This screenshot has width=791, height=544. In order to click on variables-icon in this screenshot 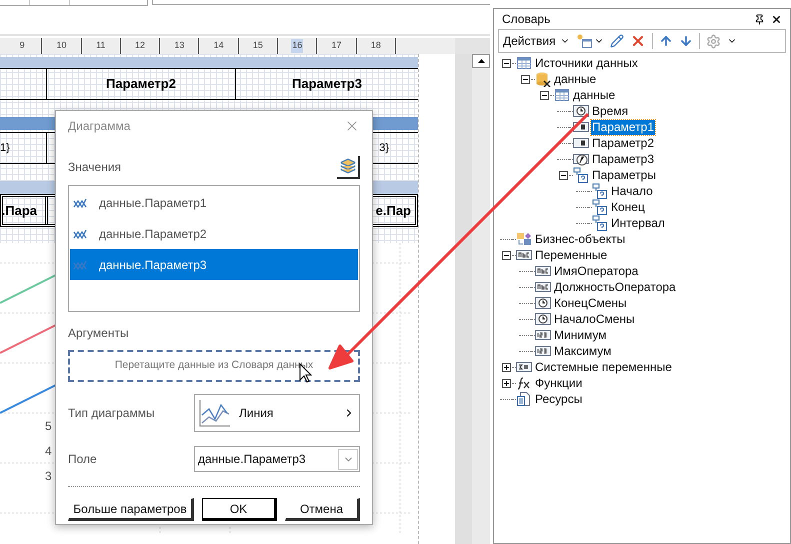, I will do `click(524, 255)`.